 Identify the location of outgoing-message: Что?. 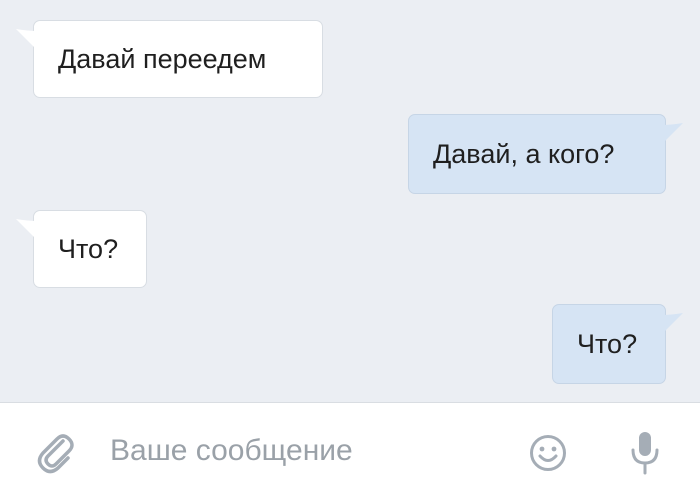
(617, 344).